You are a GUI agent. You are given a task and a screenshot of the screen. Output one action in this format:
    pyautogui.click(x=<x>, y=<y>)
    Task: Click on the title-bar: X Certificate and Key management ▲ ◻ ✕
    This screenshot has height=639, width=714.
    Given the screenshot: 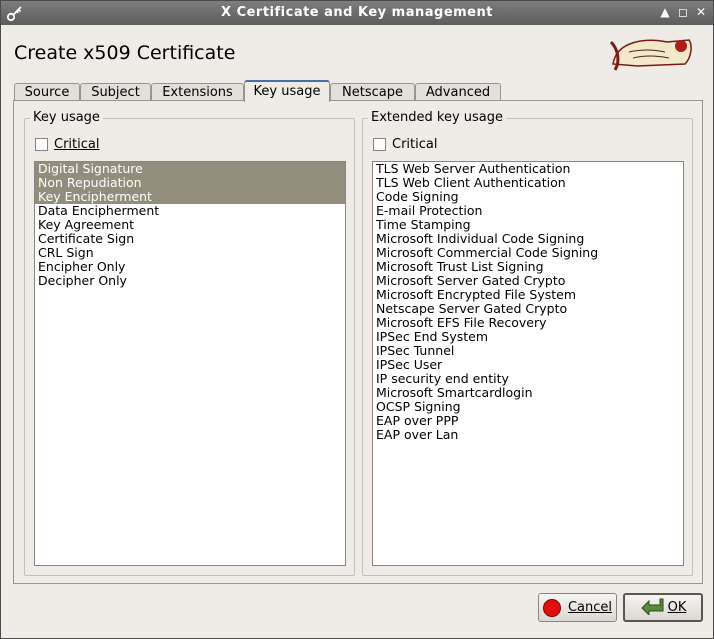 What is the action you would take?
    pyautogui.click(x=357, y=13)
    